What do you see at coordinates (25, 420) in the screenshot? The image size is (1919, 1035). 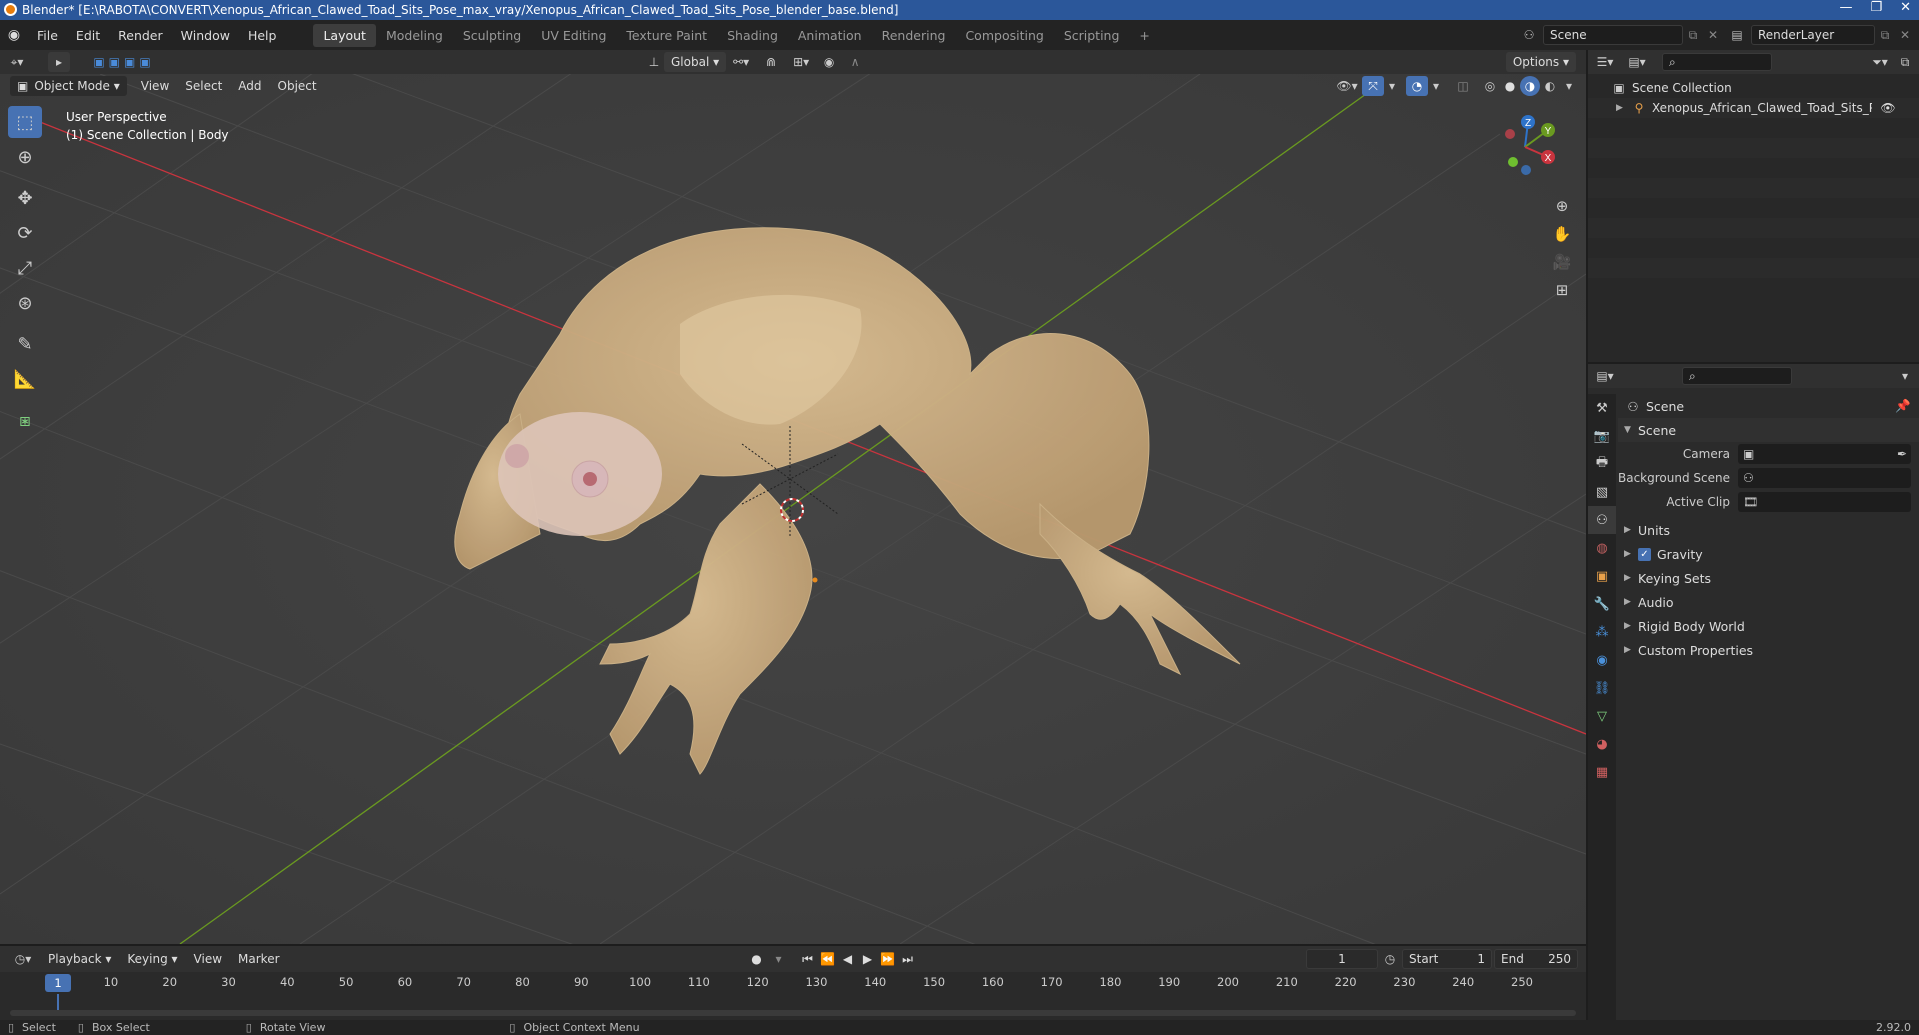 I see `add-cube-tool-icon: ⧆` at bounding box center [25, 420].